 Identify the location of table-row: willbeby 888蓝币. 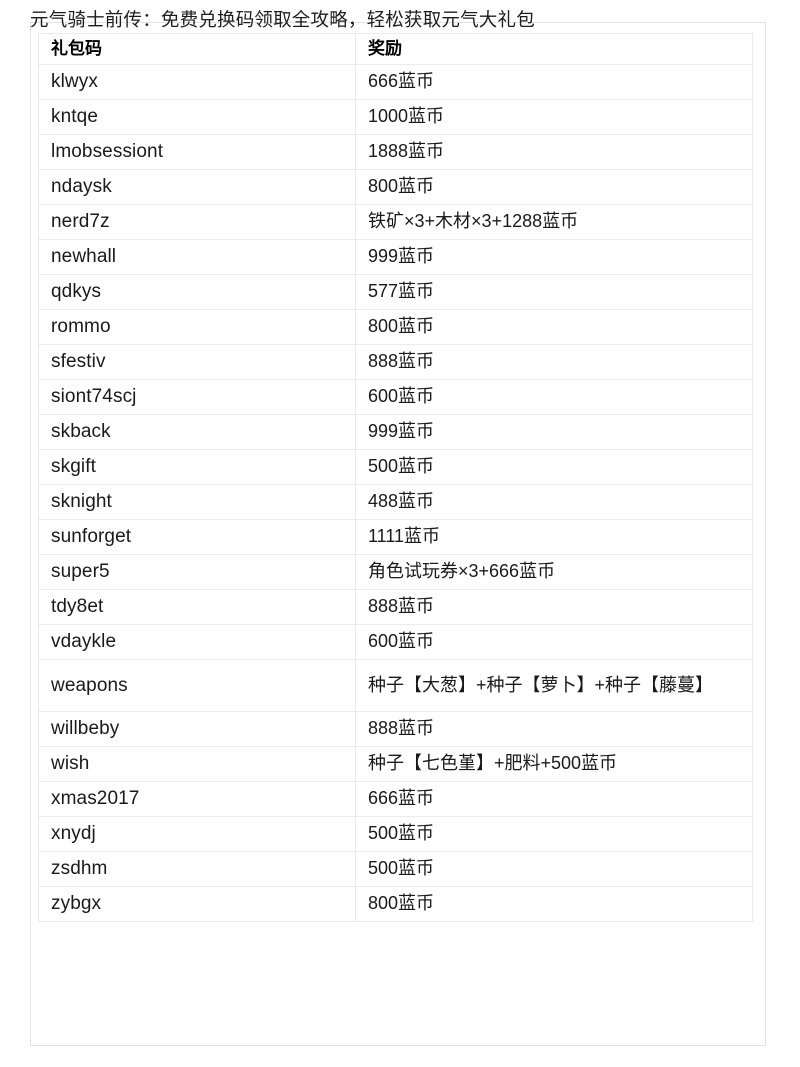
(395, 729).